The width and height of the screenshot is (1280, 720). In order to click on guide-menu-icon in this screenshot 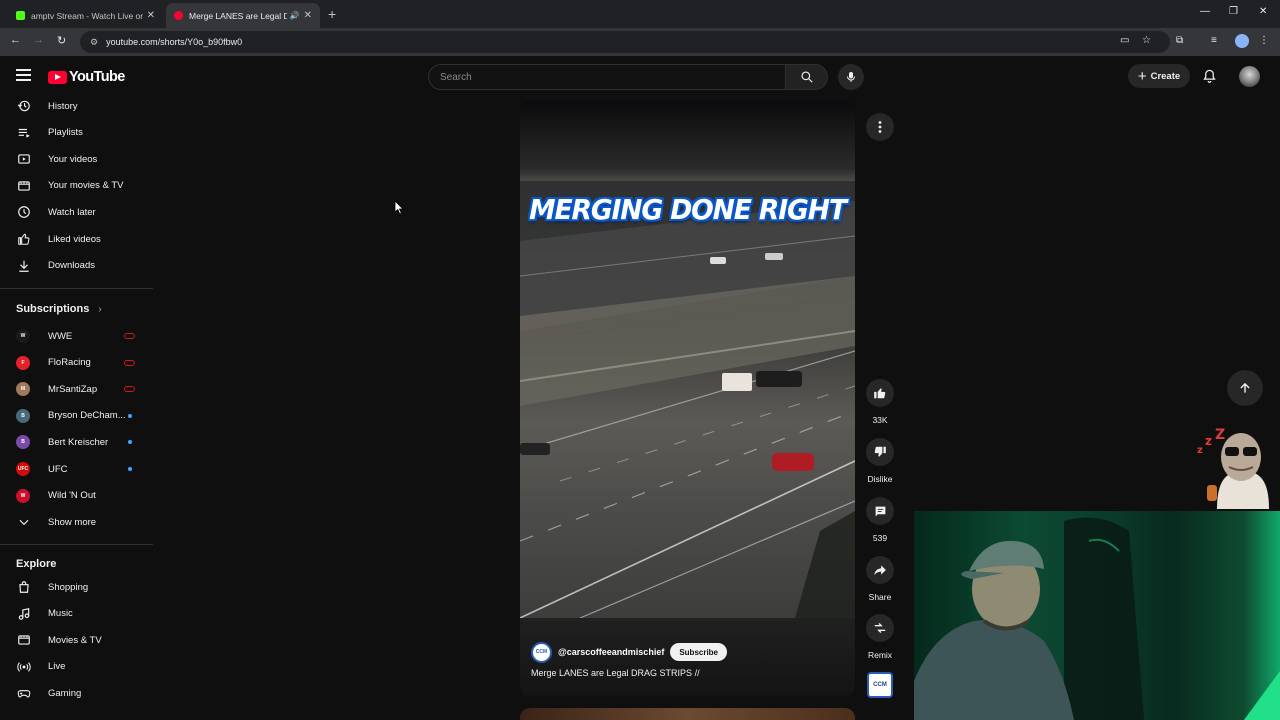, I will do `click(23, 75)`.